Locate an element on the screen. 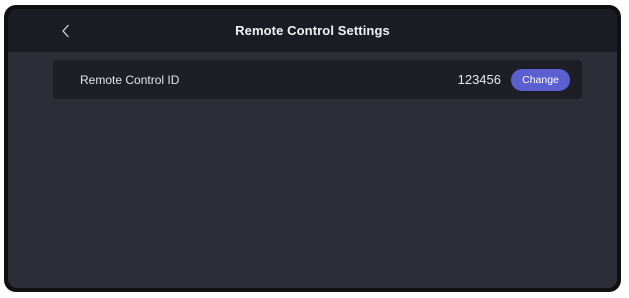  change-button: Change is located at coordinates (540, 79).